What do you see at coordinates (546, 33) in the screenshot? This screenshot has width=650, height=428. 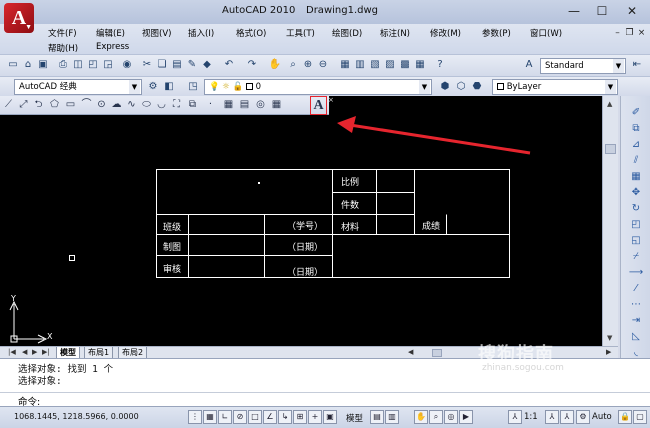 I see `menu-window: 窗口(W)` at bounding box center [546, 33].